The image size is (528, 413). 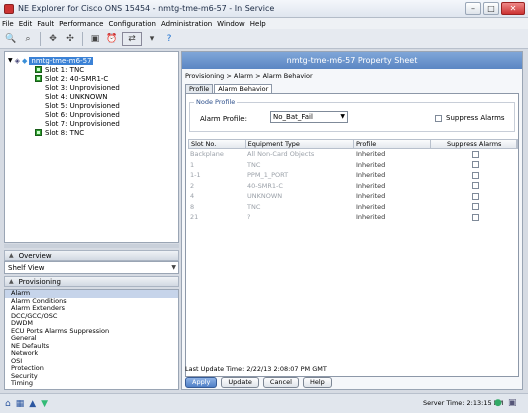 I want to click on table-row: Backplane All Non-Card Objects Inherited, so click(x=353, y=154).